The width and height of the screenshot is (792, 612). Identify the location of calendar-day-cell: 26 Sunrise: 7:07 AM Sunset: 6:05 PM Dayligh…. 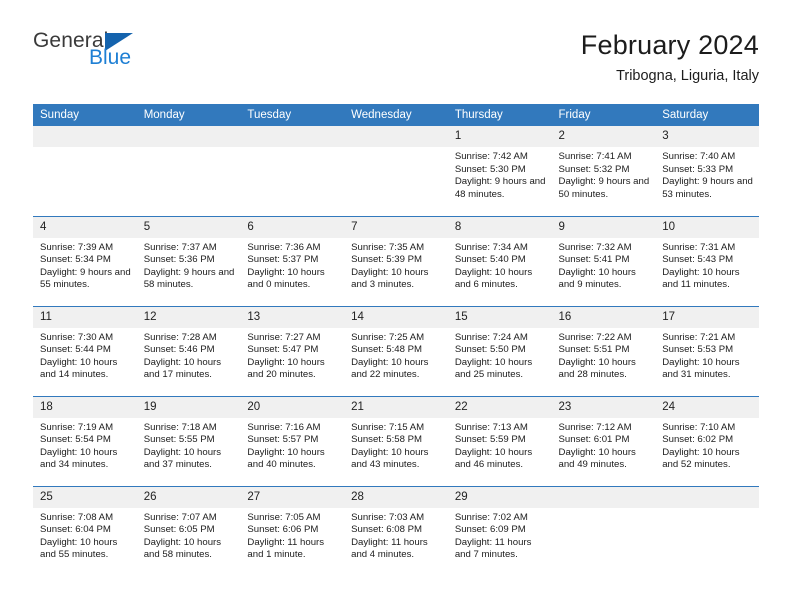
(188, 530).